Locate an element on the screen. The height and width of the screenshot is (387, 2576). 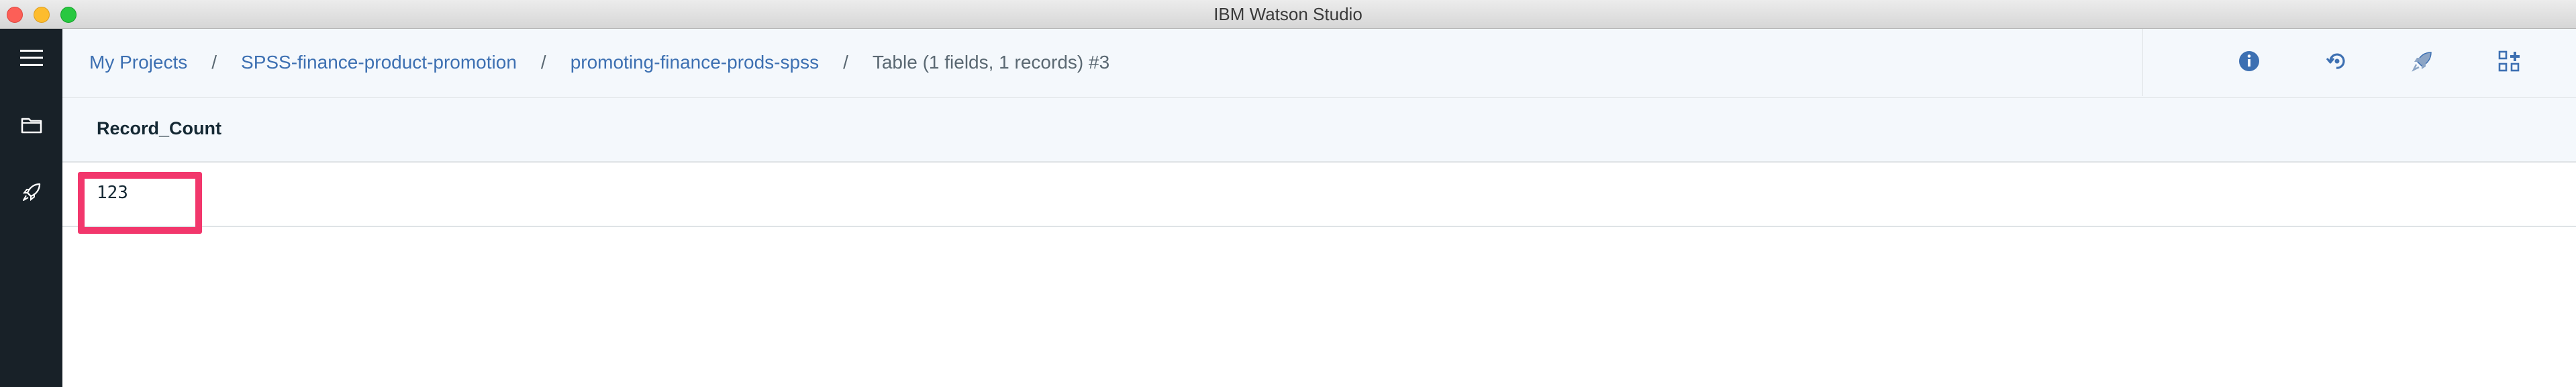
refresh-icon is located at coordinates (2336, 63).